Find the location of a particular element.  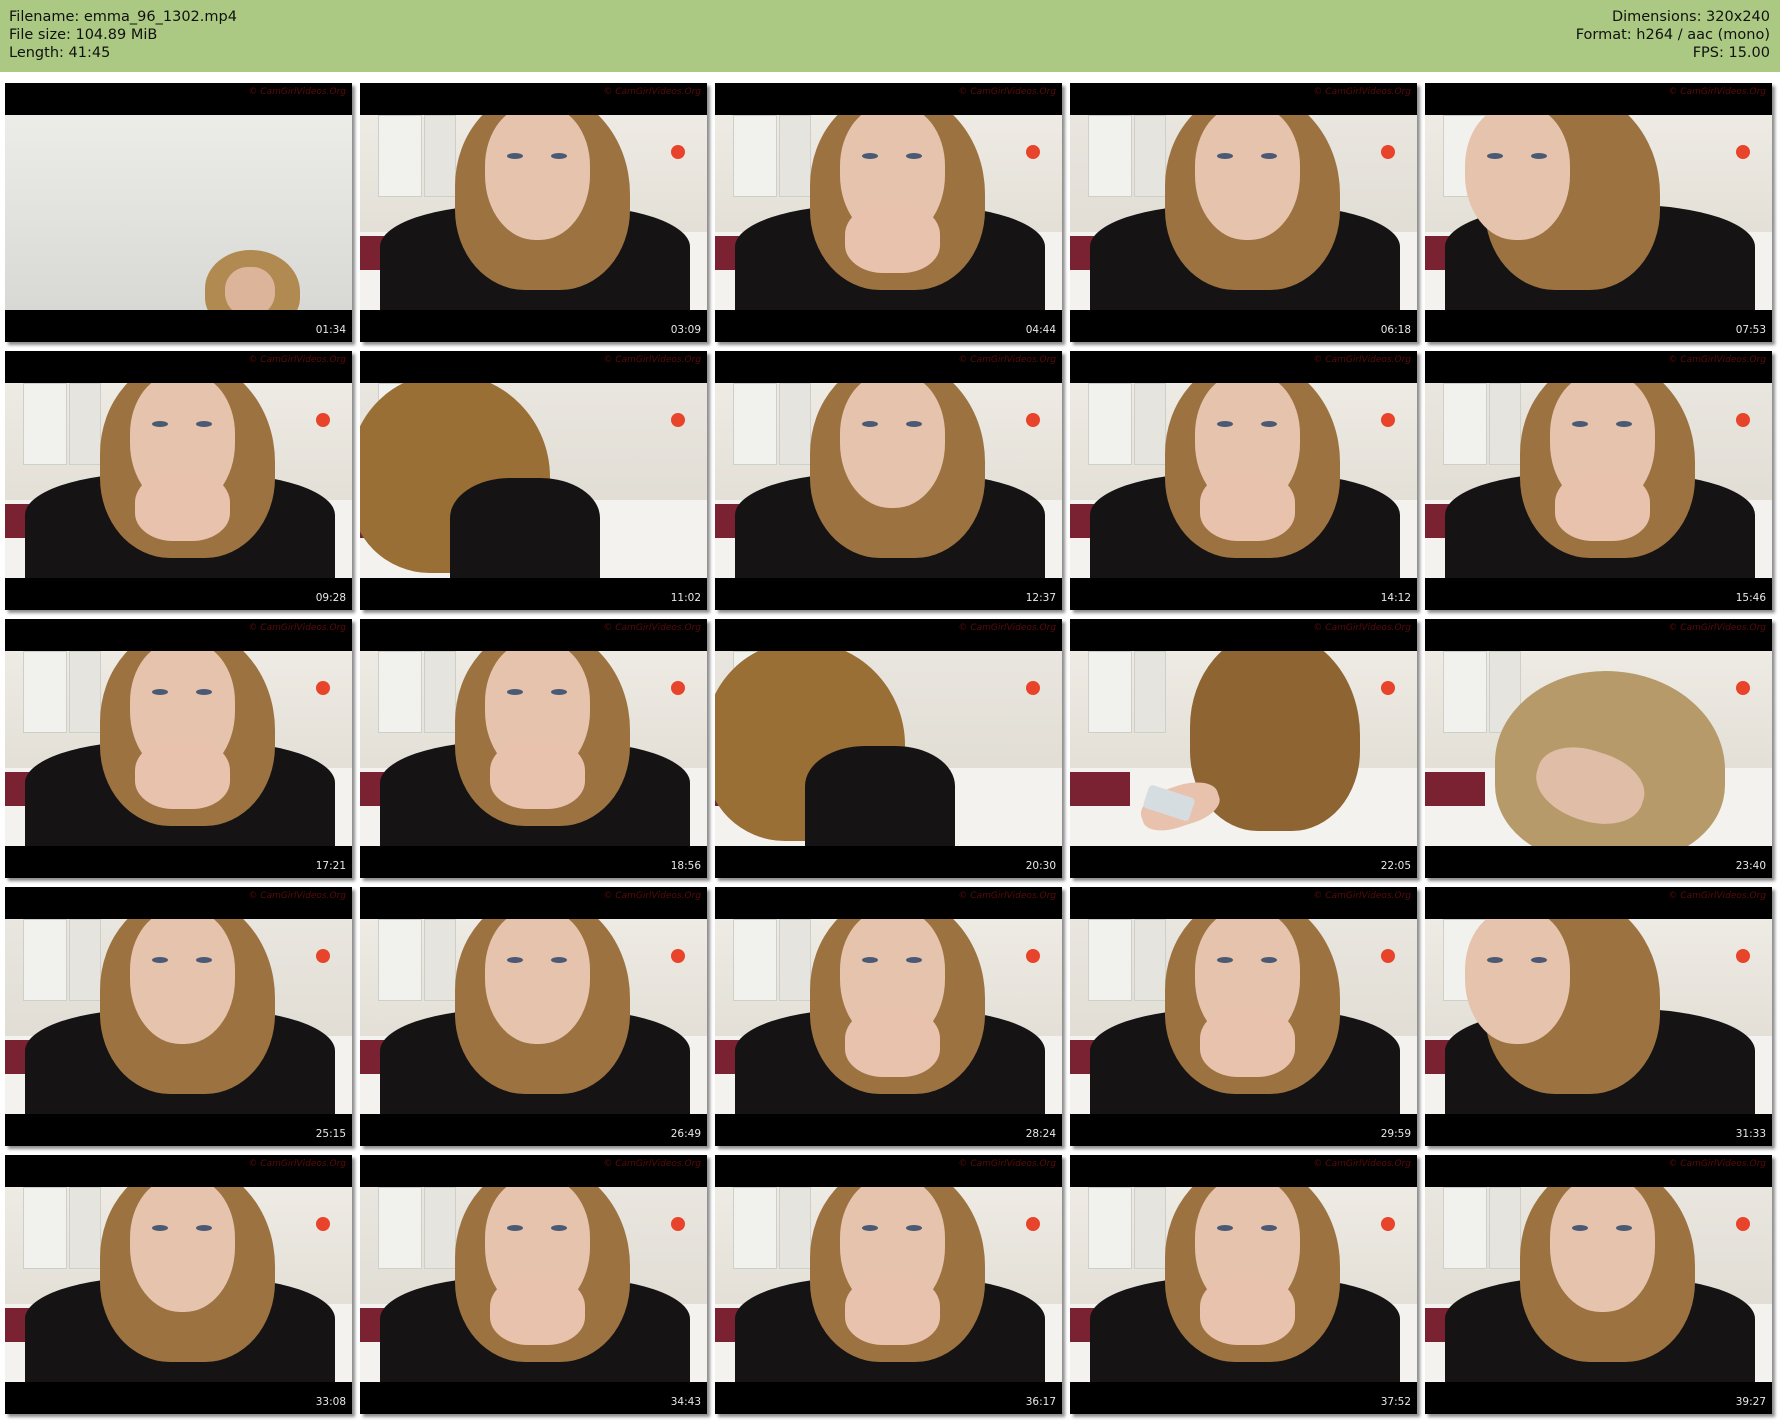

thumbnail-timestamp: 39:27 is located at coordinates (1750, 1402).